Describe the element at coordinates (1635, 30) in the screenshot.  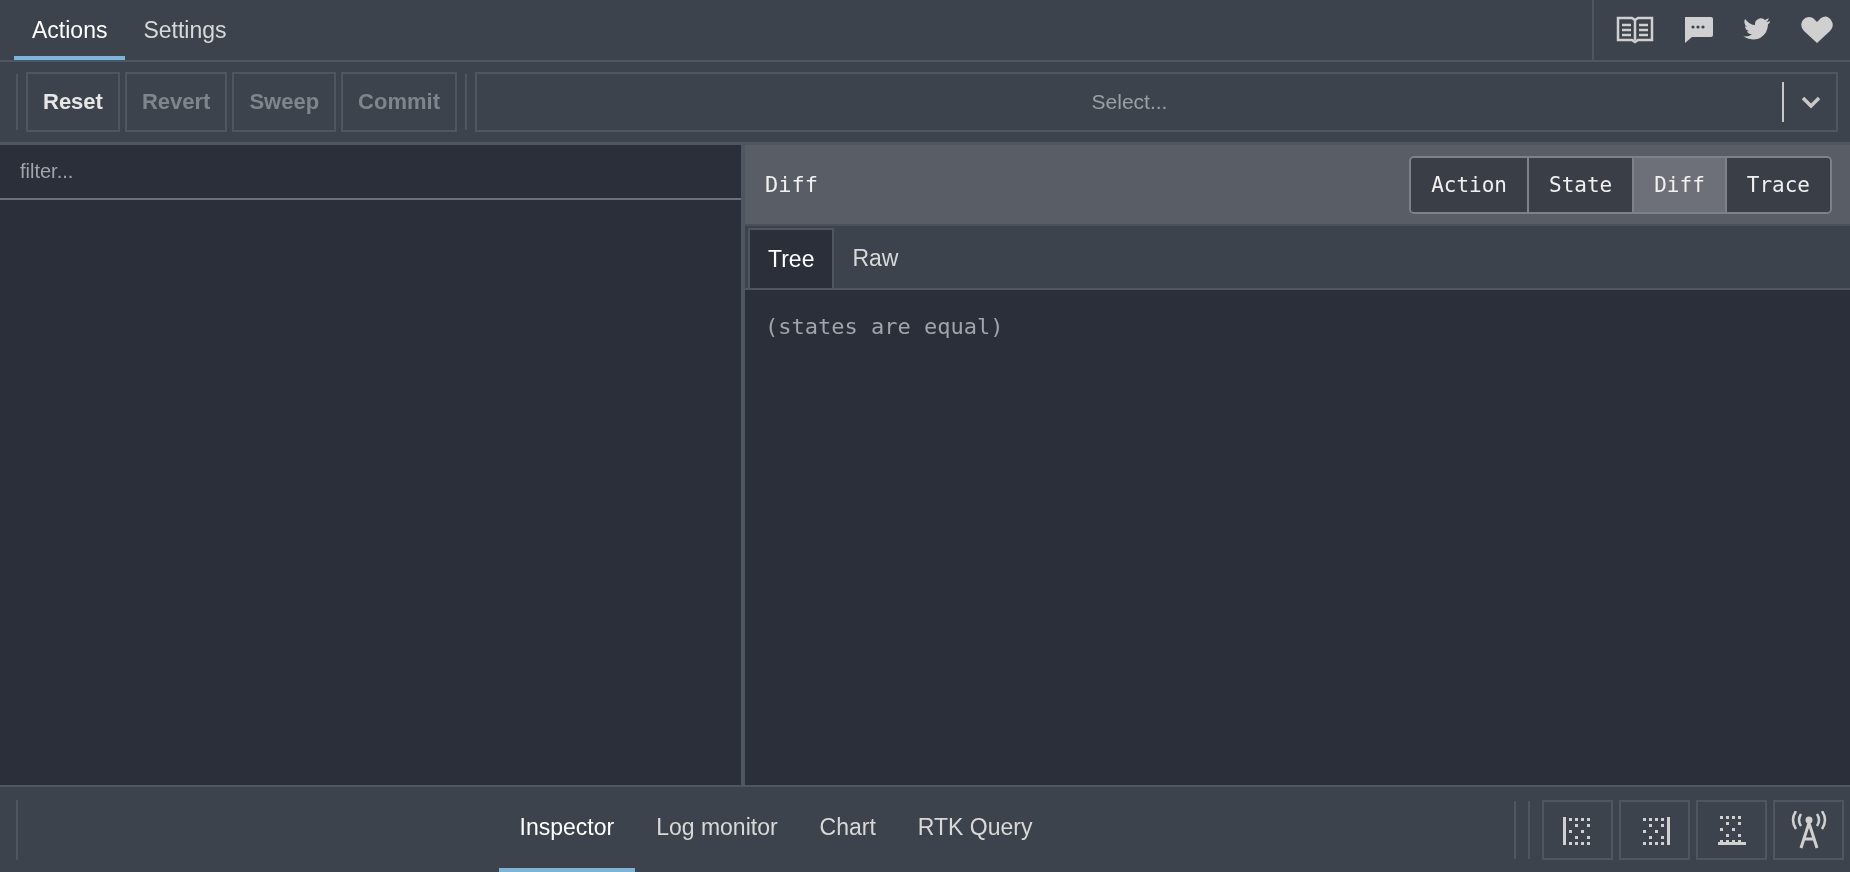
I see `book-icon` at that location.